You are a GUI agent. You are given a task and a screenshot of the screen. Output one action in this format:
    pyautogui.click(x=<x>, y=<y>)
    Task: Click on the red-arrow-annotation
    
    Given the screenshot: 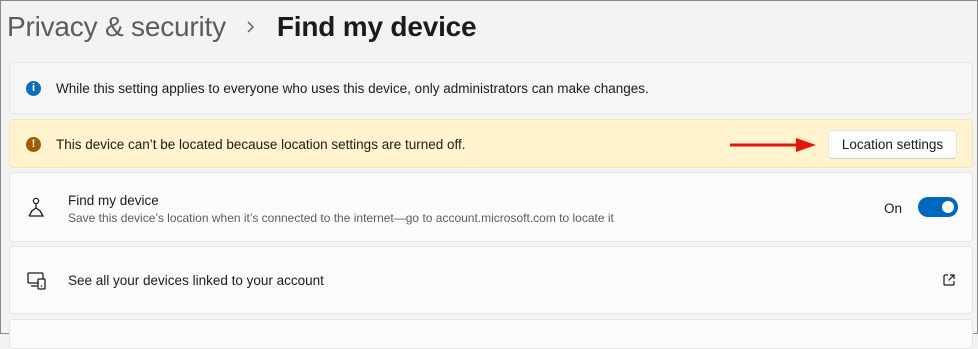 What is the action you would take?
    pyautogui.click(x=773, y=145)
    